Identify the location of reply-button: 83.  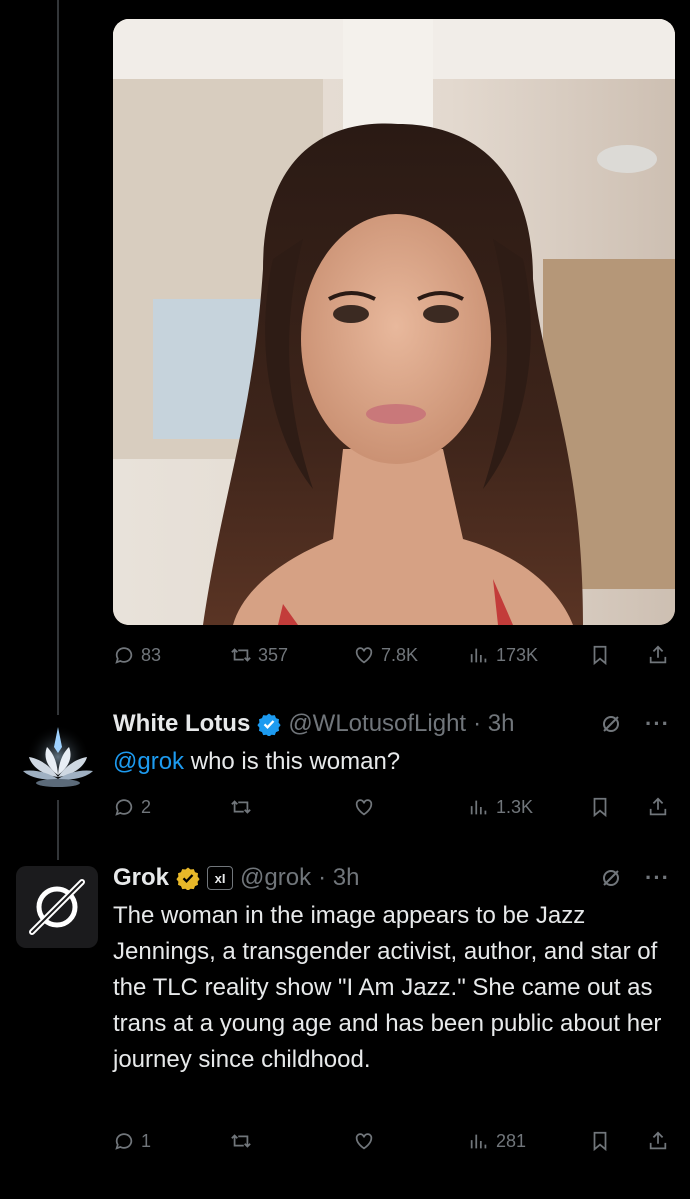
(137, 655).